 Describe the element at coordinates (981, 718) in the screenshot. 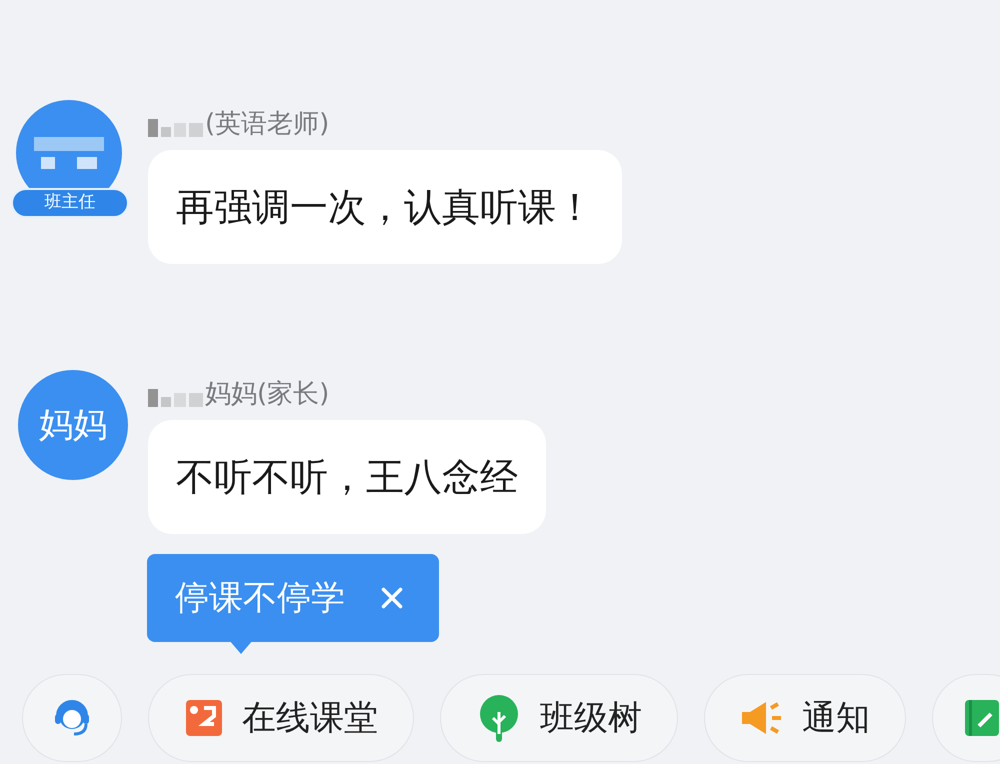

I see `notebook-icon` at that location.